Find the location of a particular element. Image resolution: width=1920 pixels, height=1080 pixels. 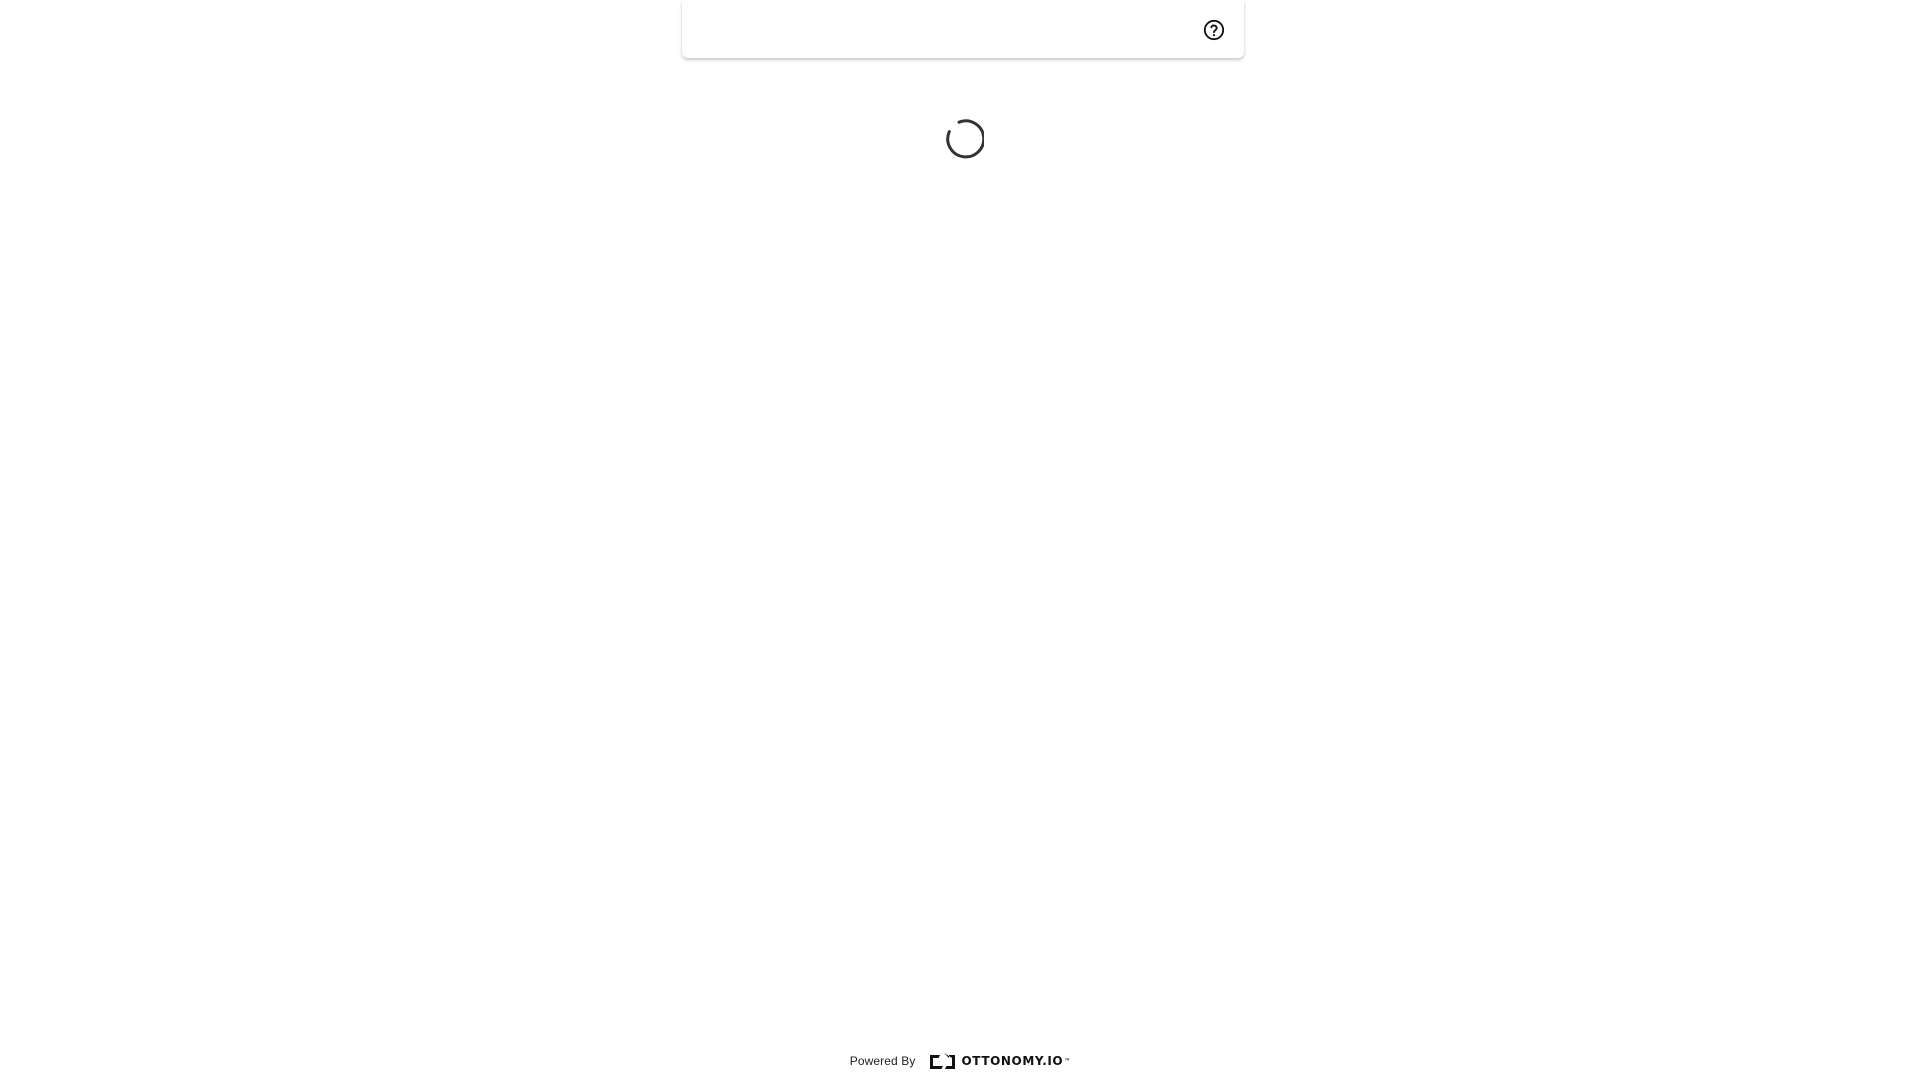

ottonomy-logo-icon is located at coordinates (943, 1061).